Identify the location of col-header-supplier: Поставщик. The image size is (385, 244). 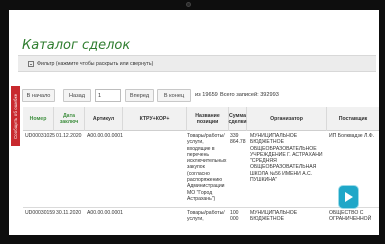
(353, 119).